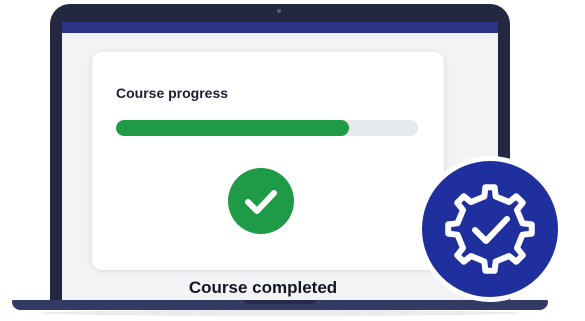 The height and width of the screenshot is (321, 585). What do you see at coordinates (261, 201) in the screenshot?
I see `checkmark-circle-icon` at bounding box center [261, 201].